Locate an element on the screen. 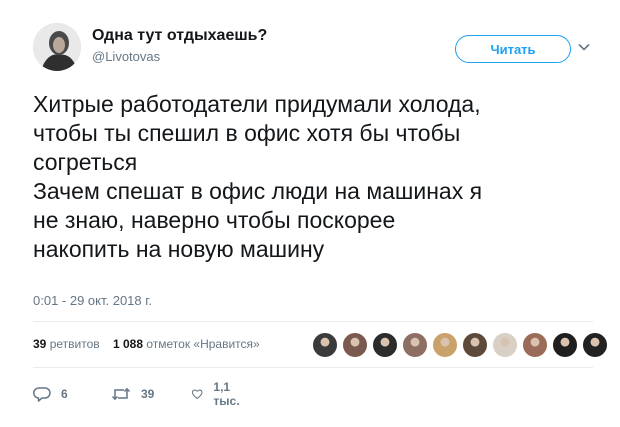 The width and height of the screenshot is (620, 427). heart-icon is located at coordinates (197, 394).